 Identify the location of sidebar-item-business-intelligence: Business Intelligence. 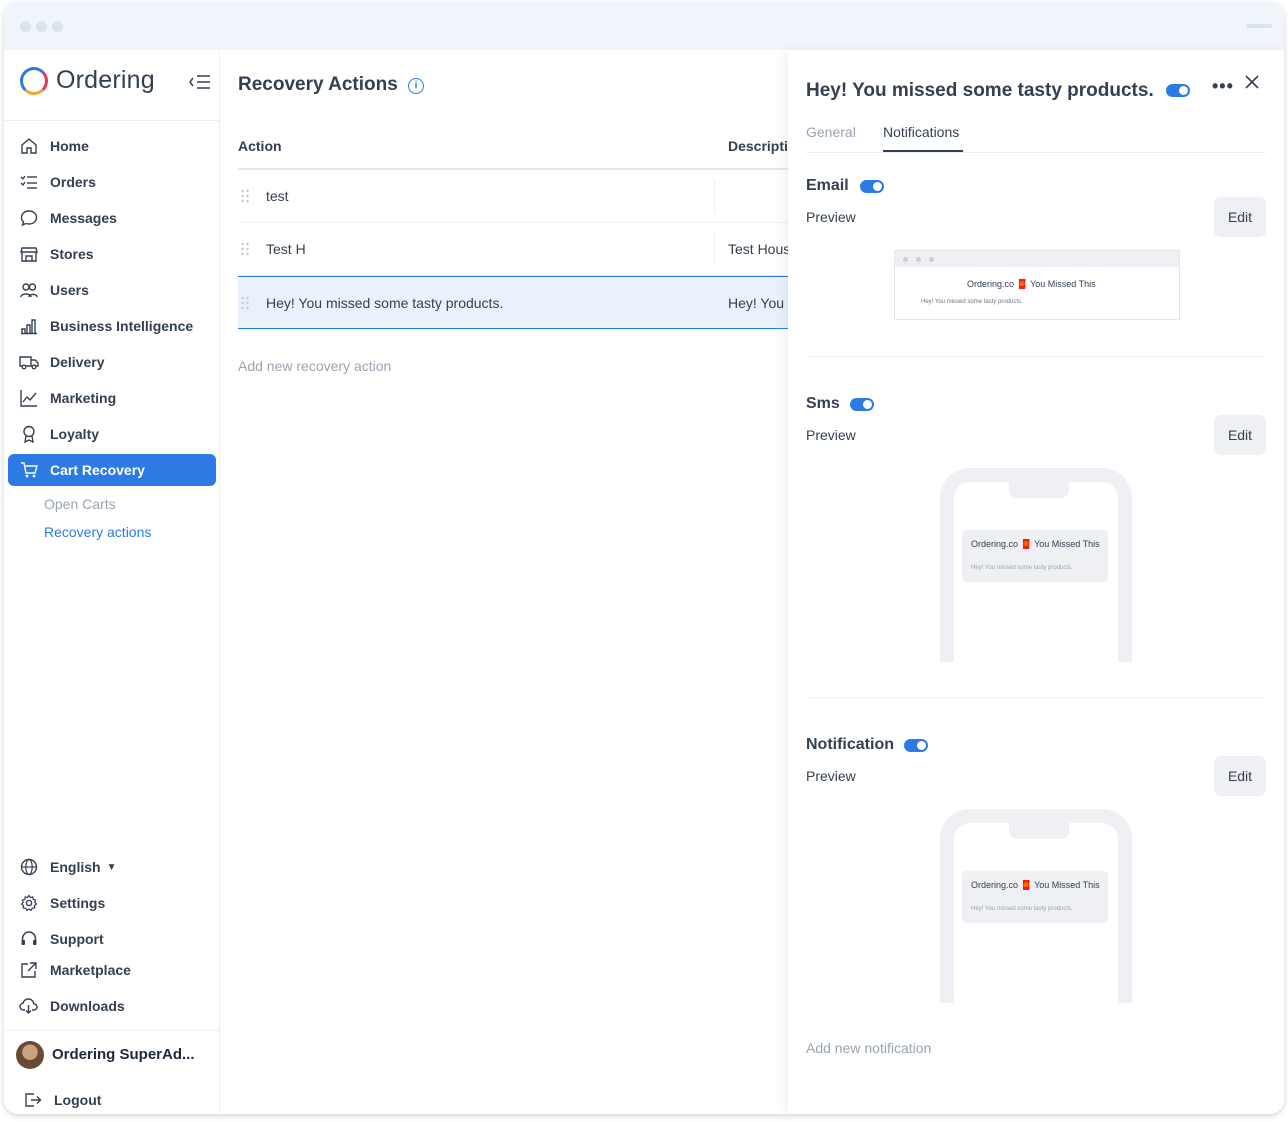
(112, 326).